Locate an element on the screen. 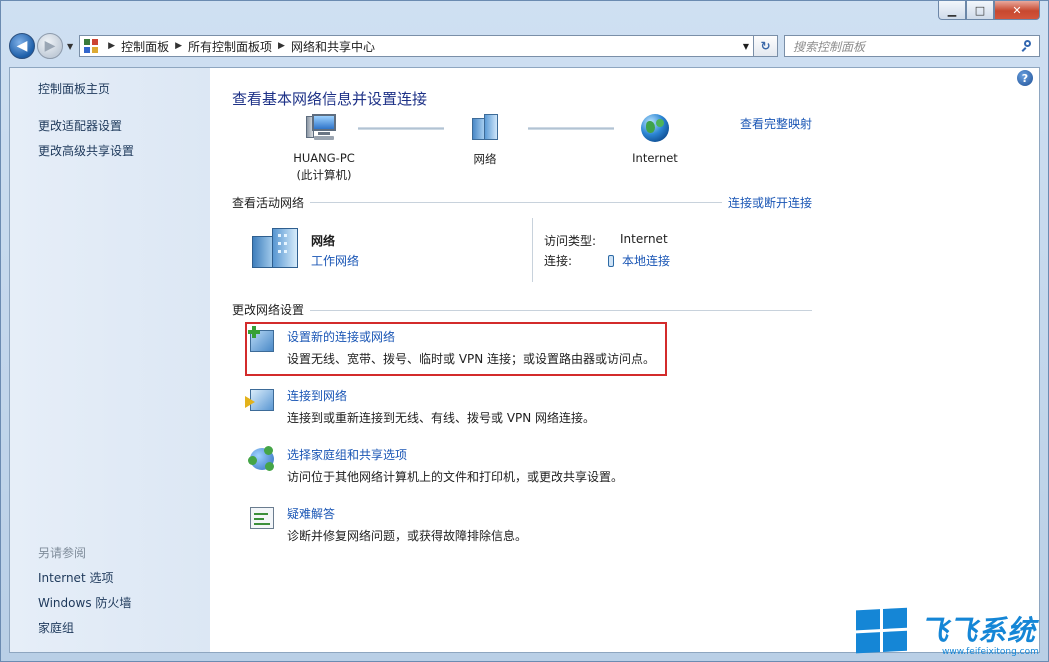  computer-note: (此计算机) is located at coordinates (324, 175).